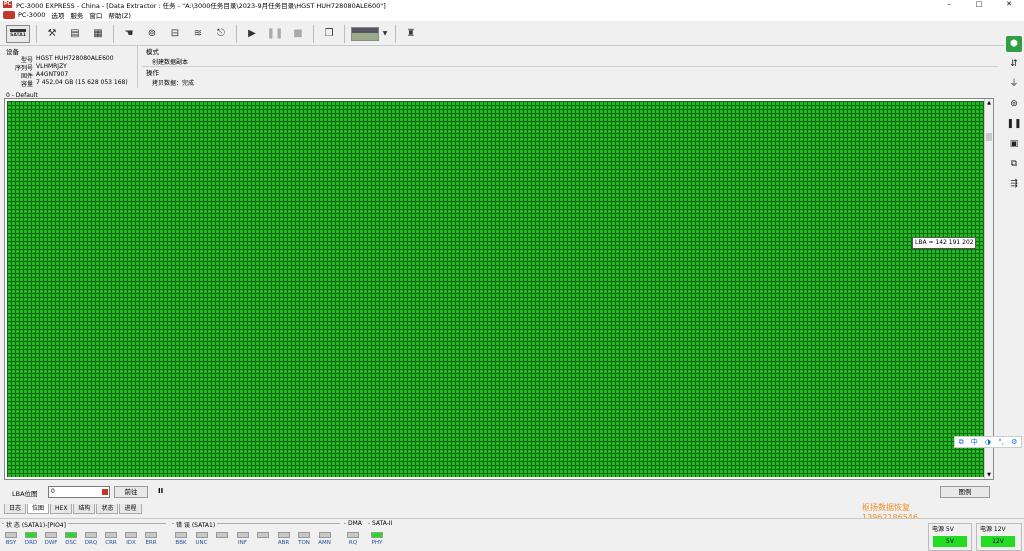 The height and width of the screenshot is (551, 1024). What do you see at coordinates (18, 30) in the screenshot?
I see `sata-connector-icon` at bounding box center [18, 30].